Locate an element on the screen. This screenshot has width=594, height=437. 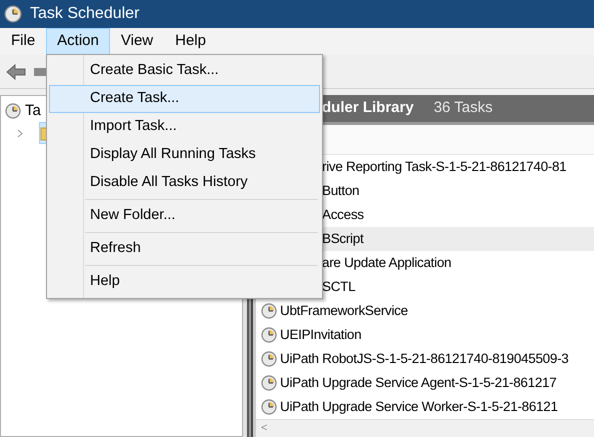
task-name: are Update Application is located at coordinates (387, 263).